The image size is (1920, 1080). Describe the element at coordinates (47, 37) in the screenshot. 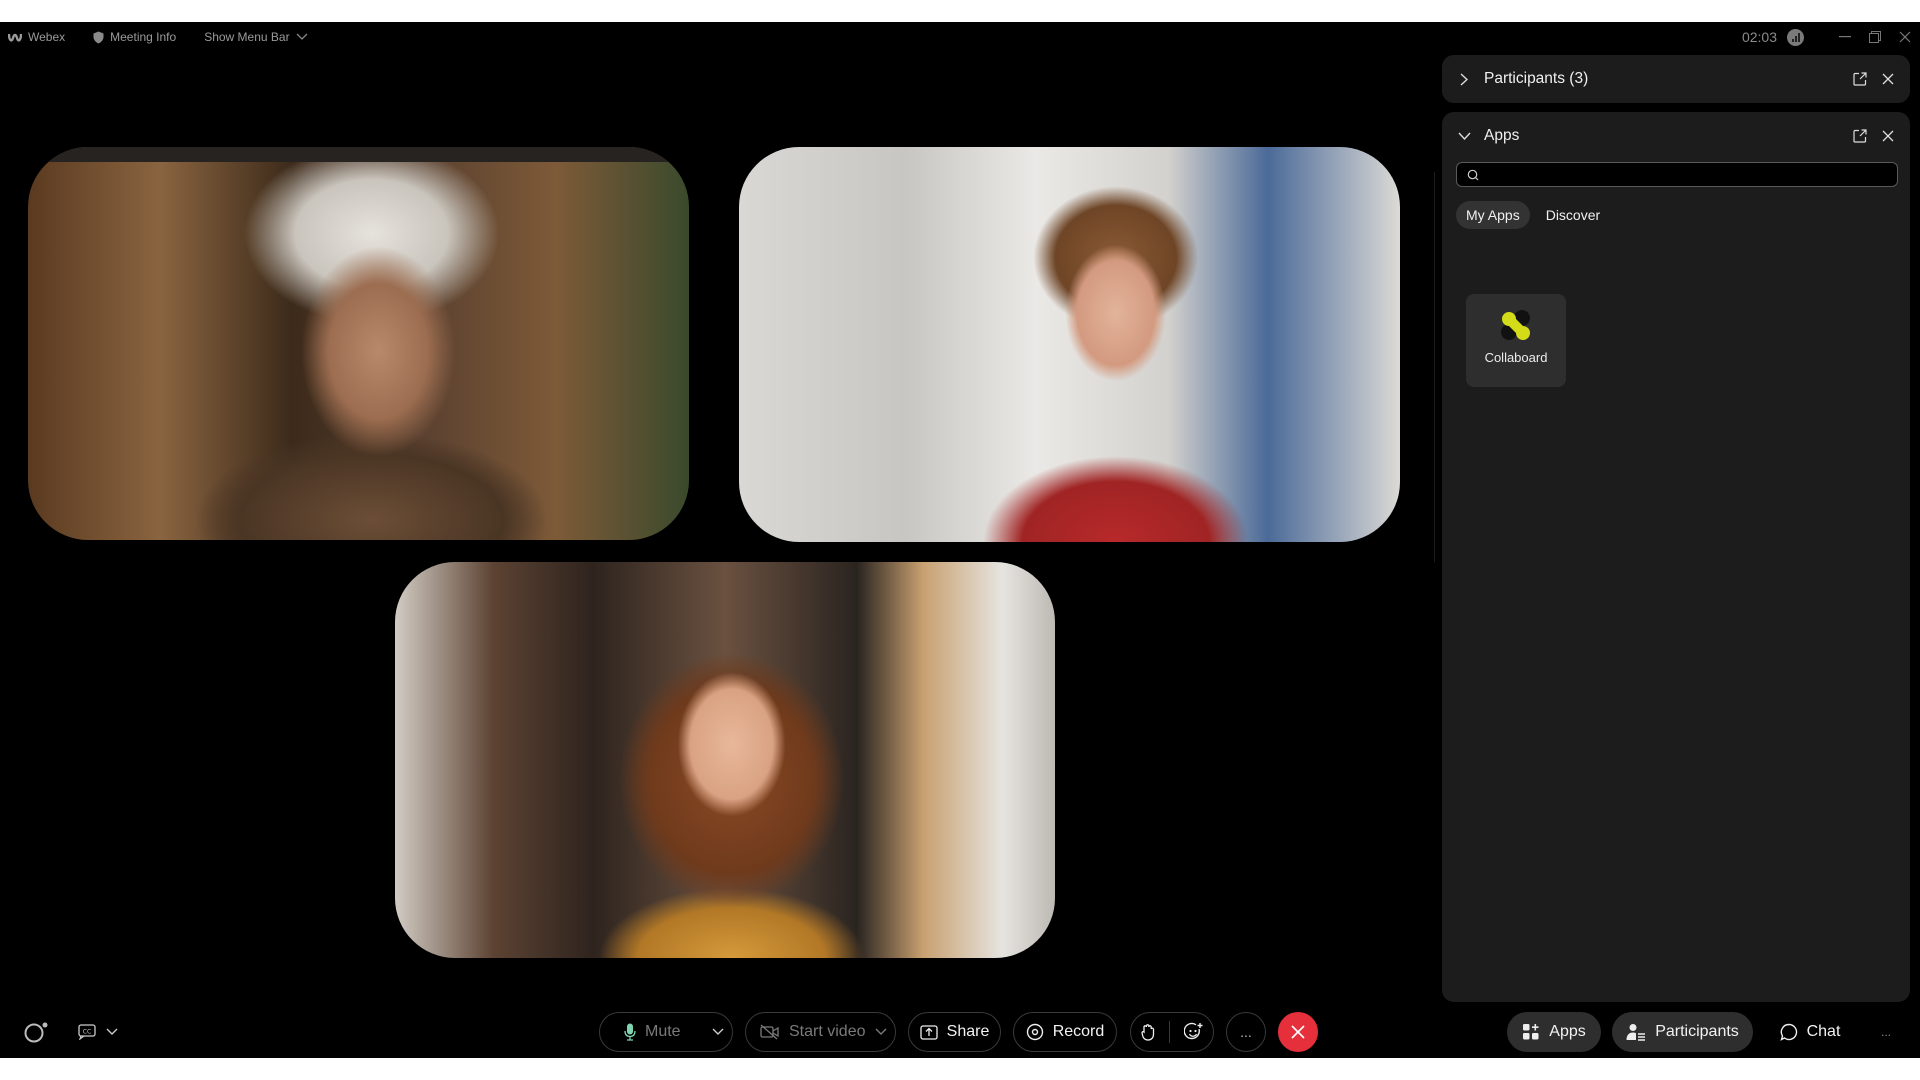

I see `app-name: Webex` at that location.